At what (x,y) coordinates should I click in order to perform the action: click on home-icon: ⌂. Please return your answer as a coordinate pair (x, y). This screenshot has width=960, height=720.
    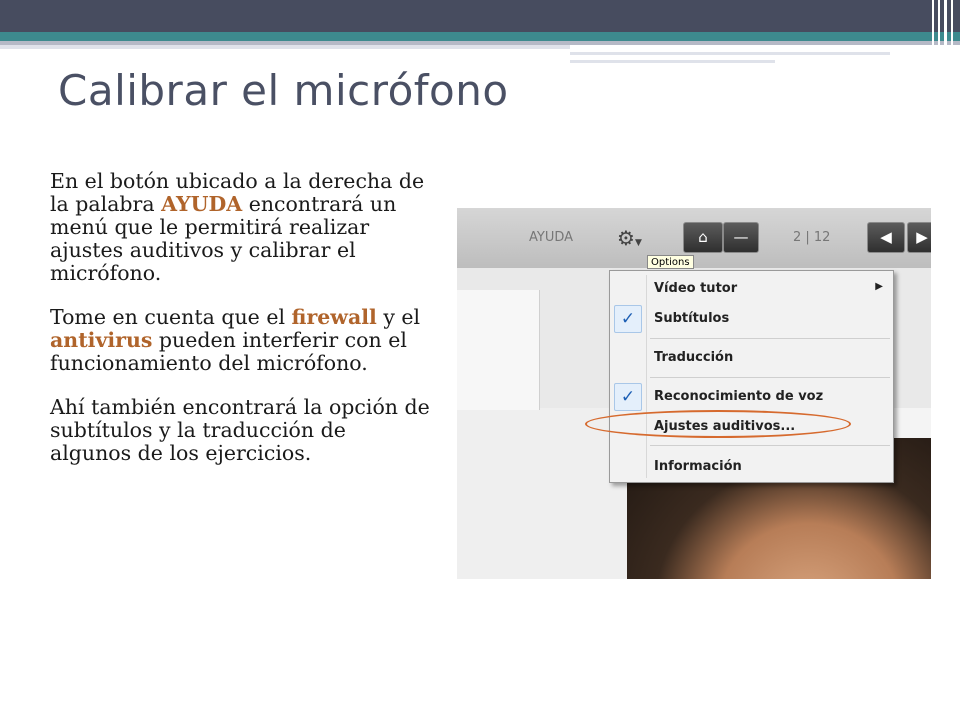
    Looking at the image, I should click on (703, 237).